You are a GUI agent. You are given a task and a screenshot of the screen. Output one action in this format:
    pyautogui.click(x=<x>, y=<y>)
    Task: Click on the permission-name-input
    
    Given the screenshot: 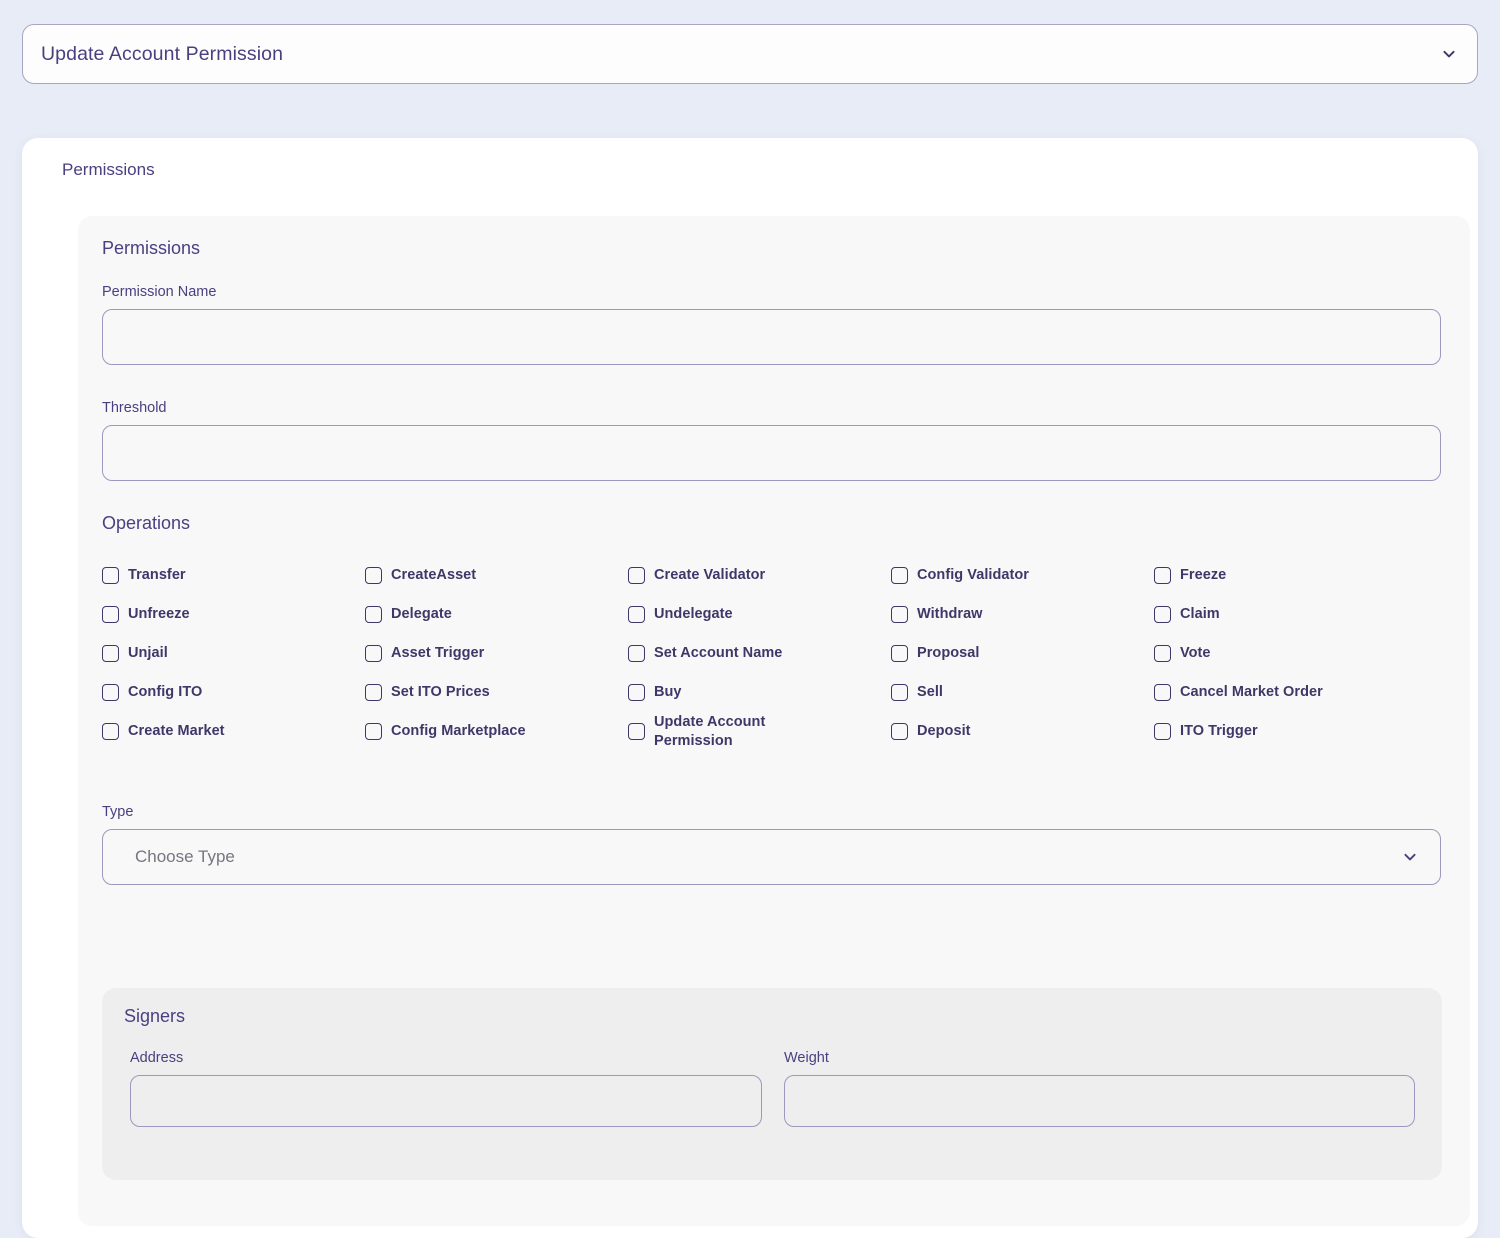 What is the action you would take?
    pyautogui.click(x=771, y=337)
    